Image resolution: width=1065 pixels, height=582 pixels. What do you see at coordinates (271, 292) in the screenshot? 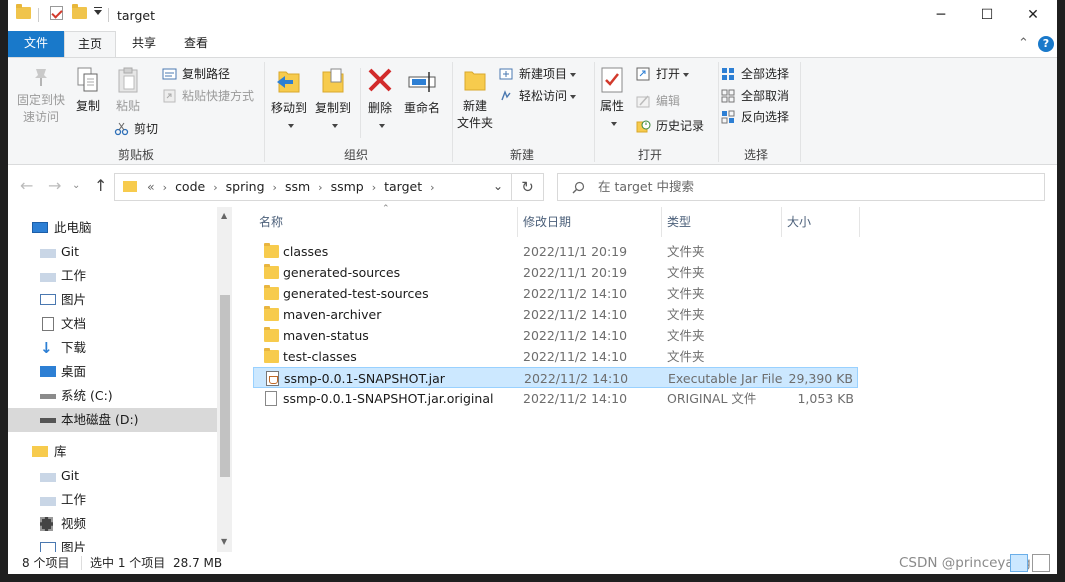
I see `folder-icon` at bounding box center [271, 292].